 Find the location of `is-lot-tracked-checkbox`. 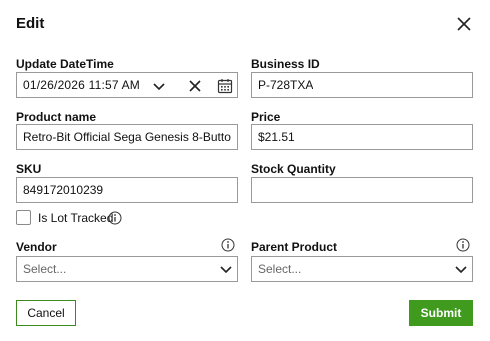

is-lot-tracked-checkbox is located at coordinates (23, 217).